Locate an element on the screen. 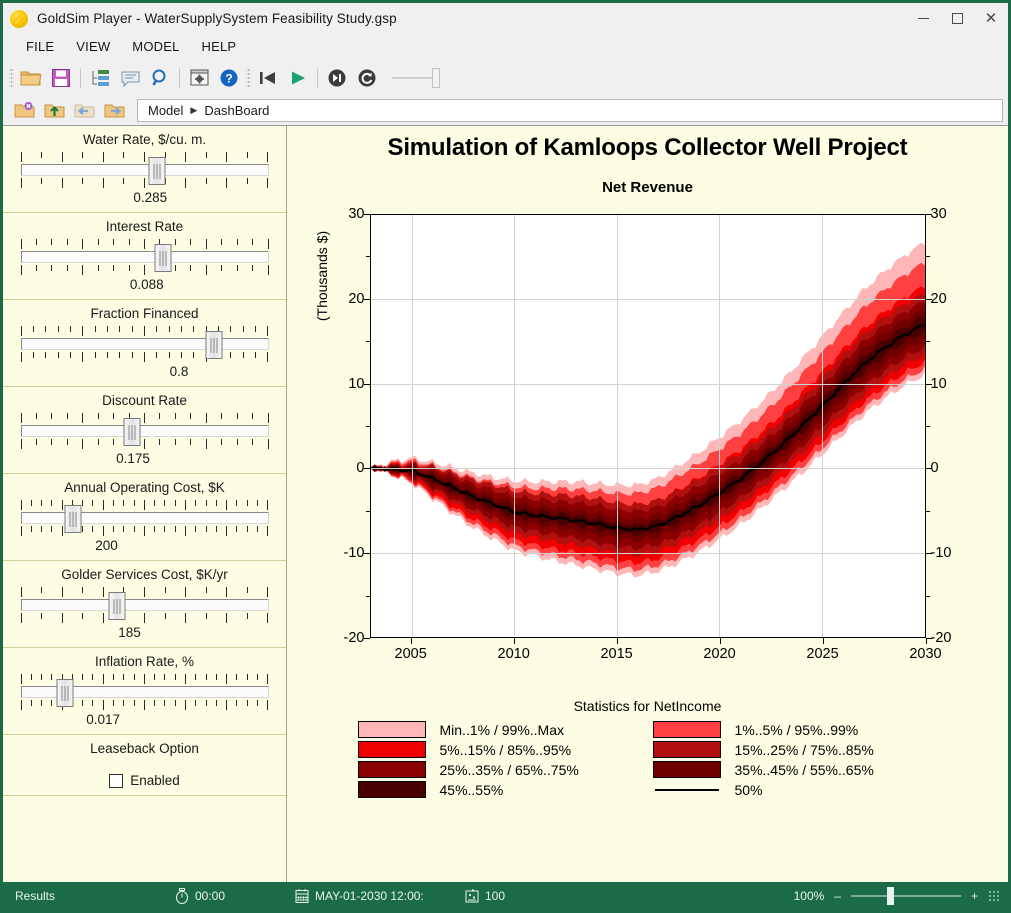  slider-golder-services-cost is located at coordinates (144, 607).